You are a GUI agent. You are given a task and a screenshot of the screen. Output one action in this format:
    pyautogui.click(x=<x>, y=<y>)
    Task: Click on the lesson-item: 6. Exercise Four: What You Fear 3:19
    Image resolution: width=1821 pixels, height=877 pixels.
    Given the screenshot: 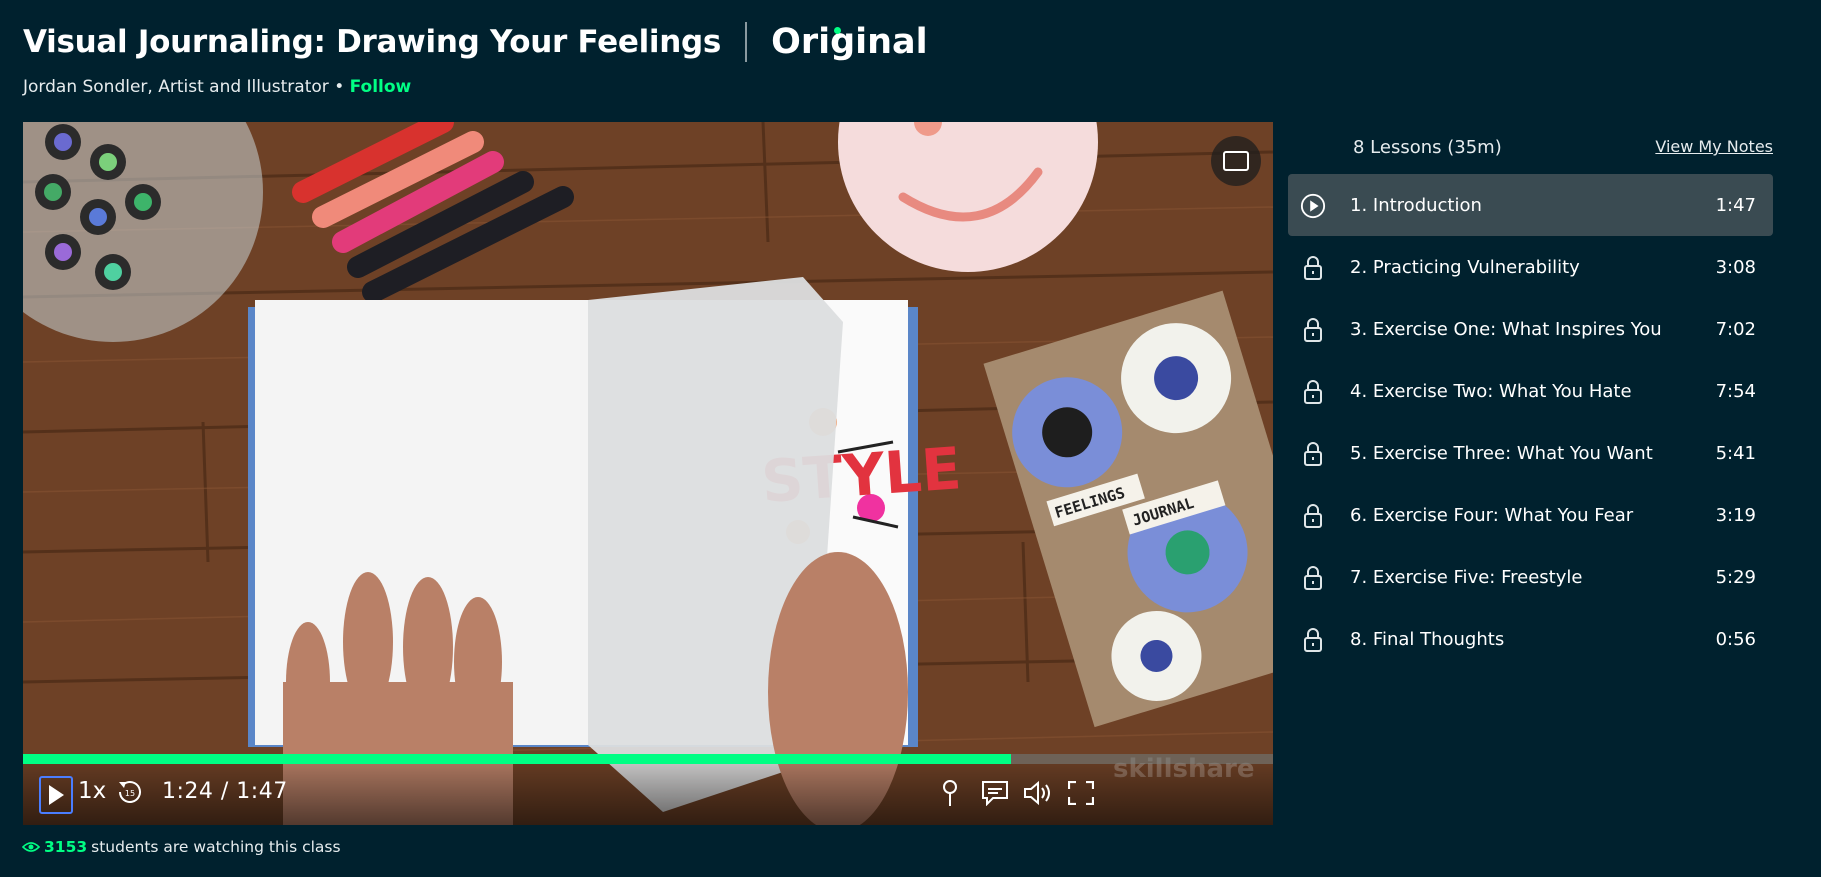 What is the action you would take?
    pyautogui.click(x=1530, y=515)
    